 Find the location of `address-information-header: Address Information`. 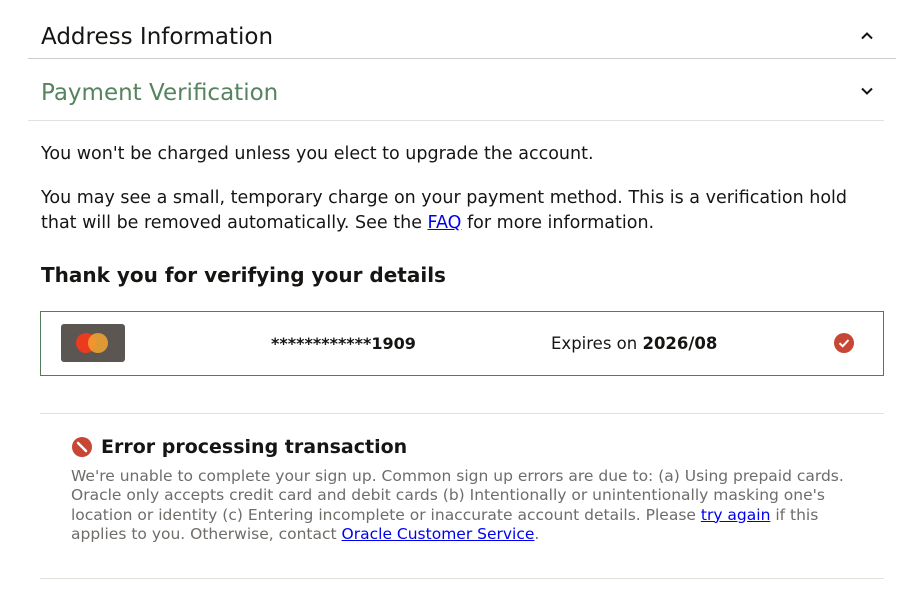

address-information-header: Address Information is located at coordinates (462, 29).